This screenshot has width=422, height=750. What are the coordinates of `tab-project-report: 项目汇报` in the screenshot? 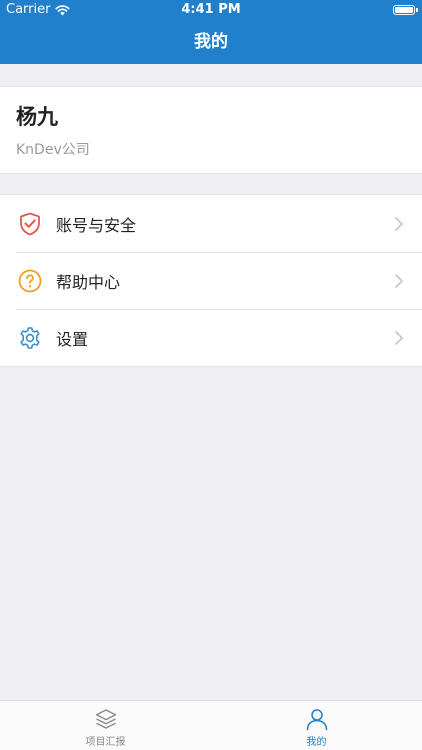 It's located at (105, 725).